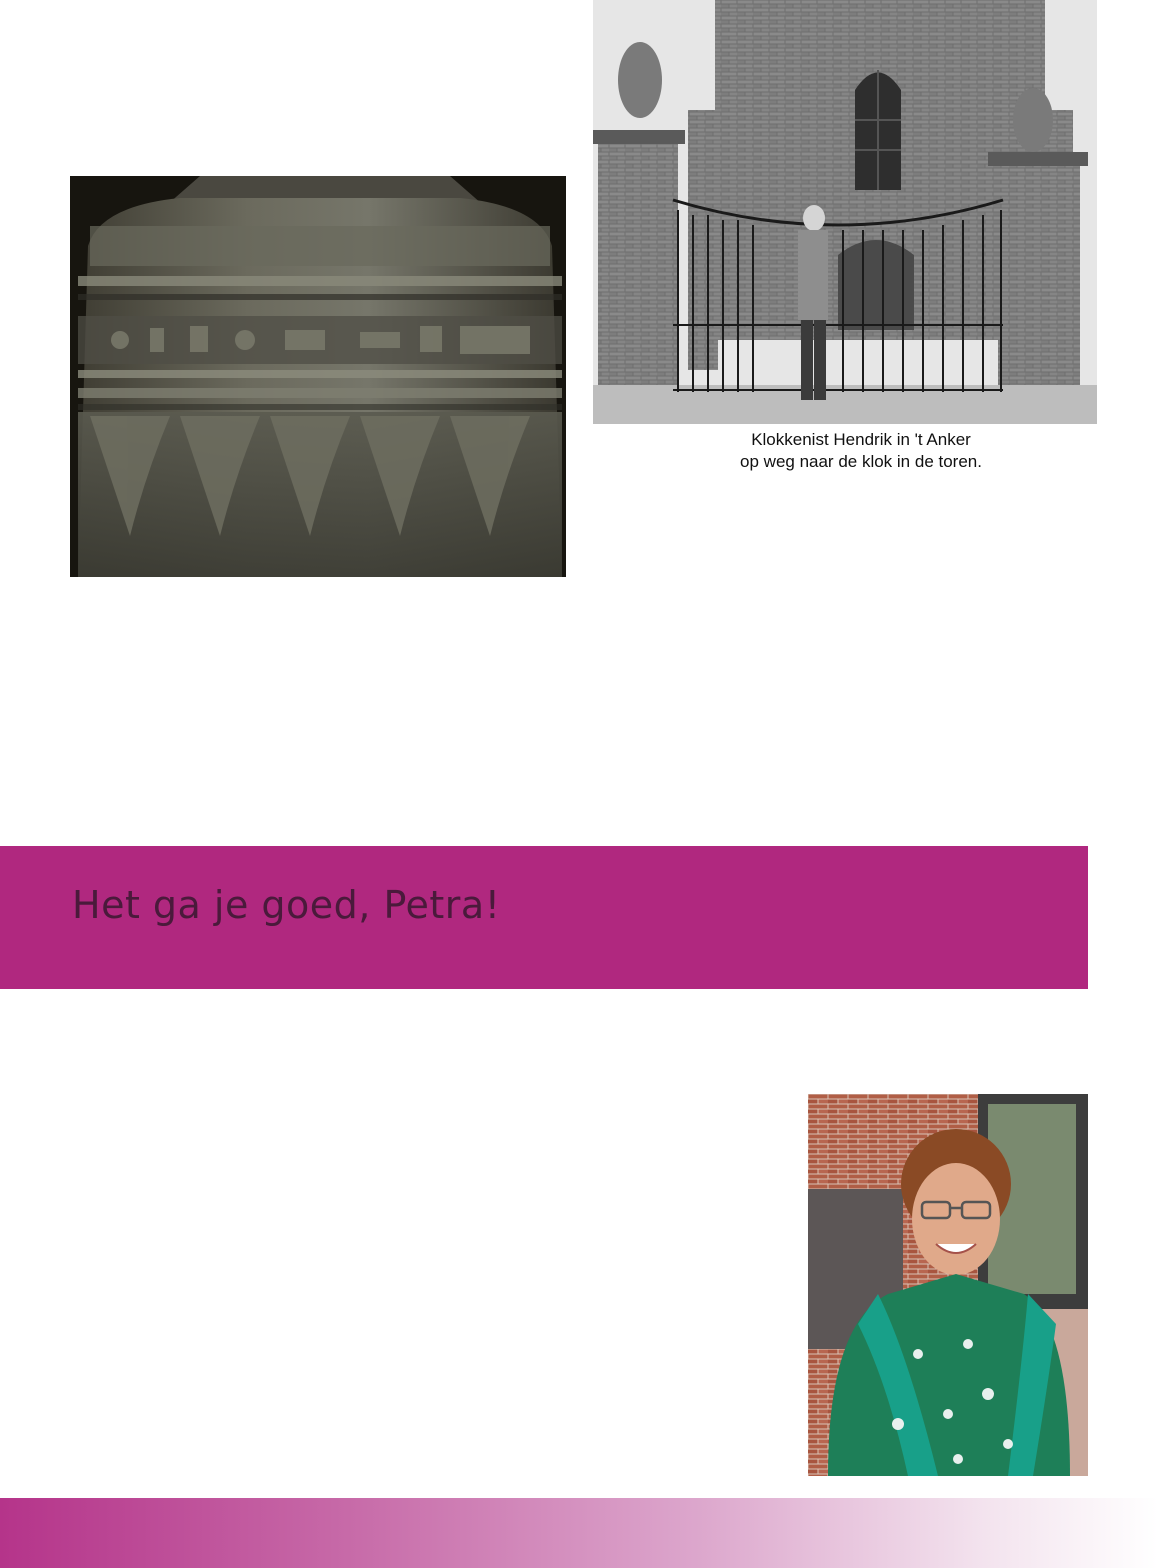 Image resolution: width=1158 pixels, height=1568 pixels. What do you see at coordinates (544, 917) in the screenshot?
I see `section-heading-band: Het ga je goed, Petra!` at bounding box center [544, 917].